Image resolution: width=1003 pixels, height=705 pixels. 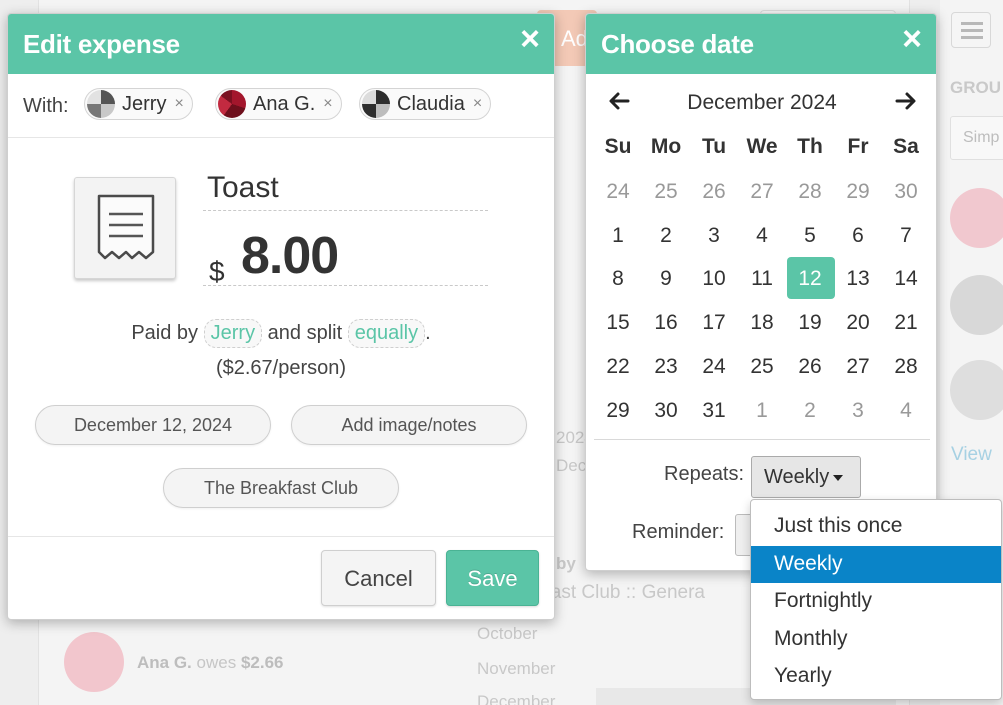 I want to click on calendar-day: 16, so click(x=666, y=322).